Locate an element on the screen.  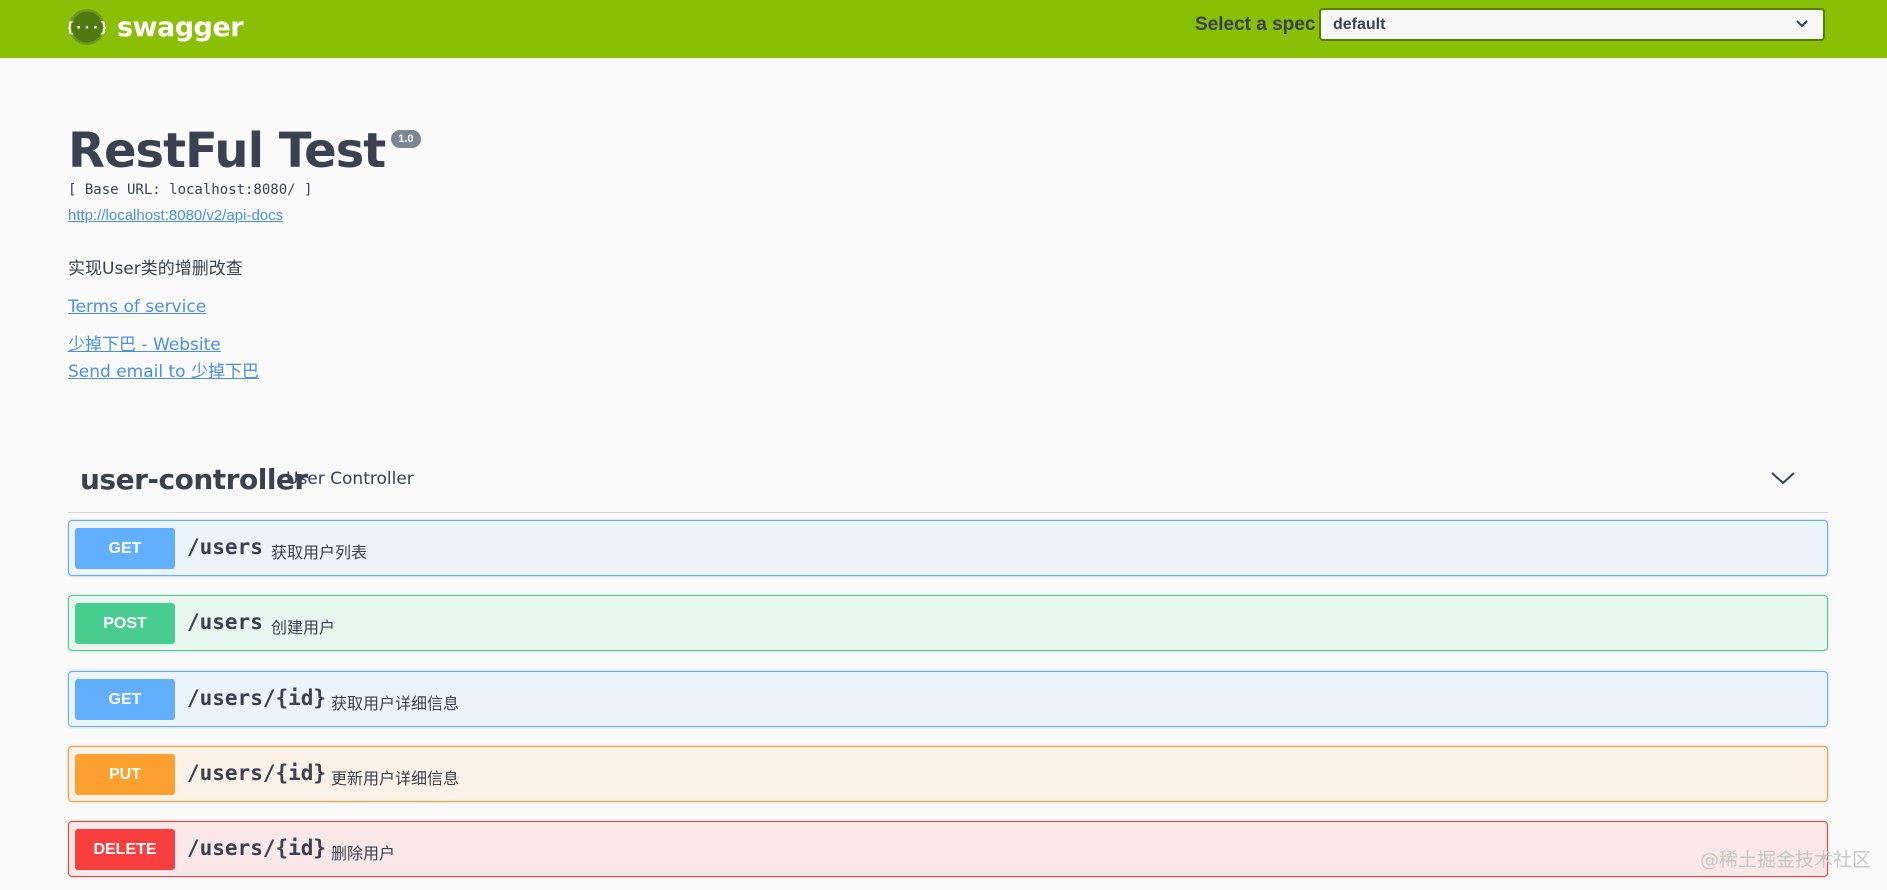
swagger-logo: {···} swagger is located at coordinates (156, 27).